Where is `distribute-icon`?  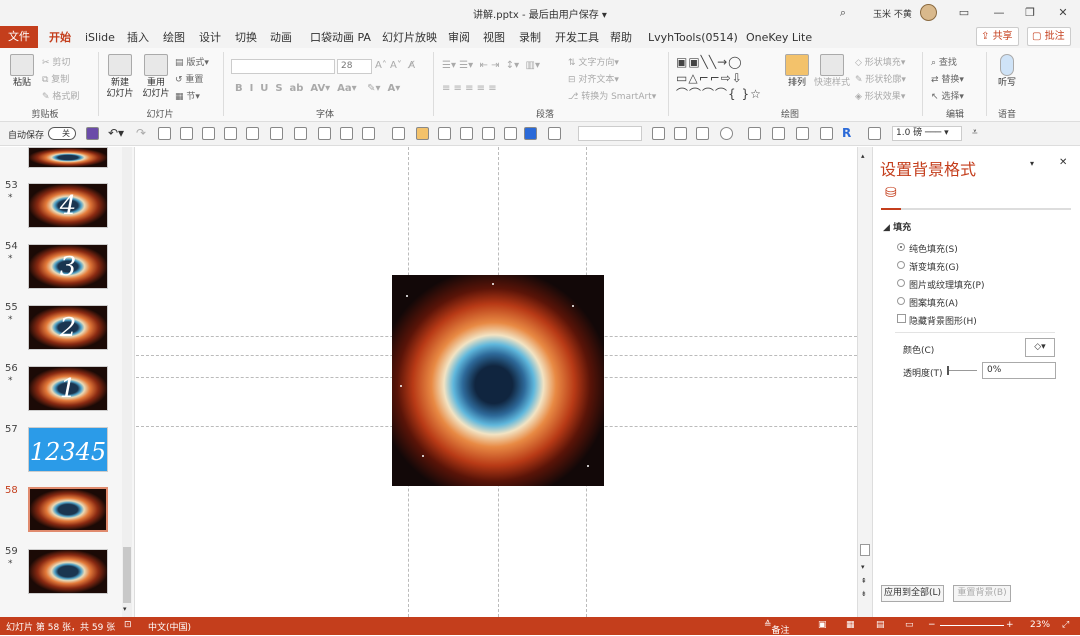
distribute-icon is located at coordinates (368, 133).